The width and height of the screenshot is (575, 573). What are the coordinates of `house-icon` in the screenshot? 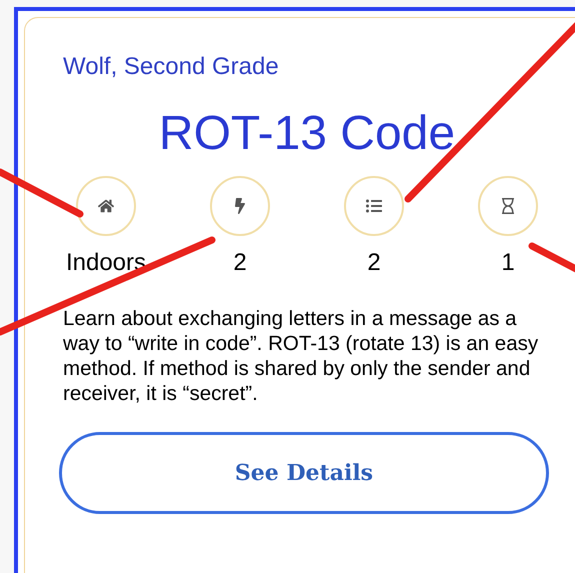 It's located at (106, 206).